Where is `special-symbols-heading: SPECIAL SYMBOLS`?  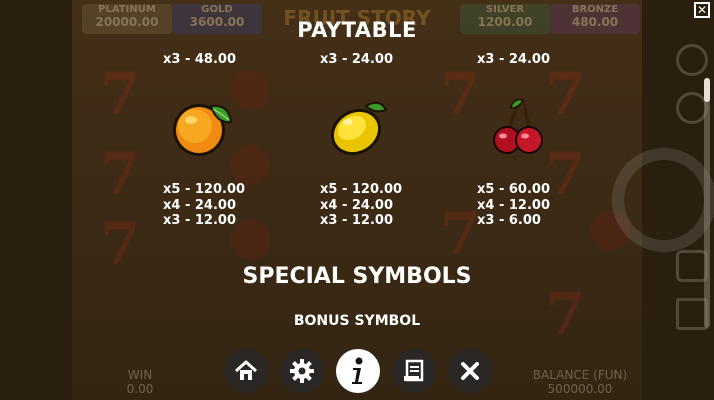 special-symbols-heading: SPECIAL SYMBOLS is located at coordinates (357, 276).